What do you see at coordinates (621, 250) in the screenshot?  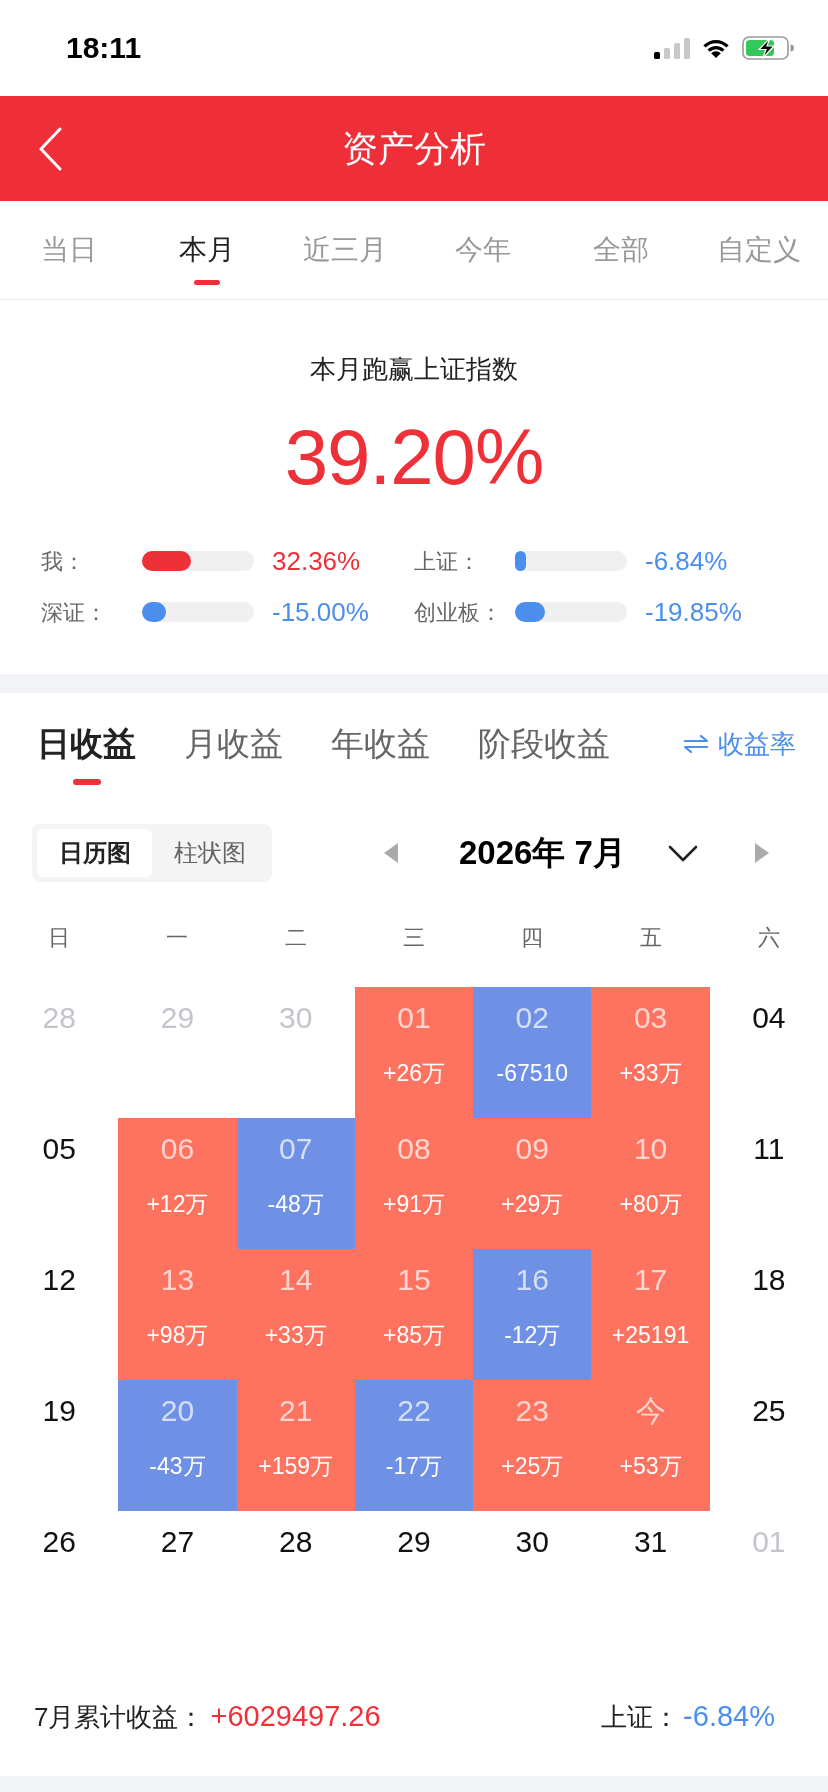 I see `period-tab: 全部` at bounding box center [621, 250].